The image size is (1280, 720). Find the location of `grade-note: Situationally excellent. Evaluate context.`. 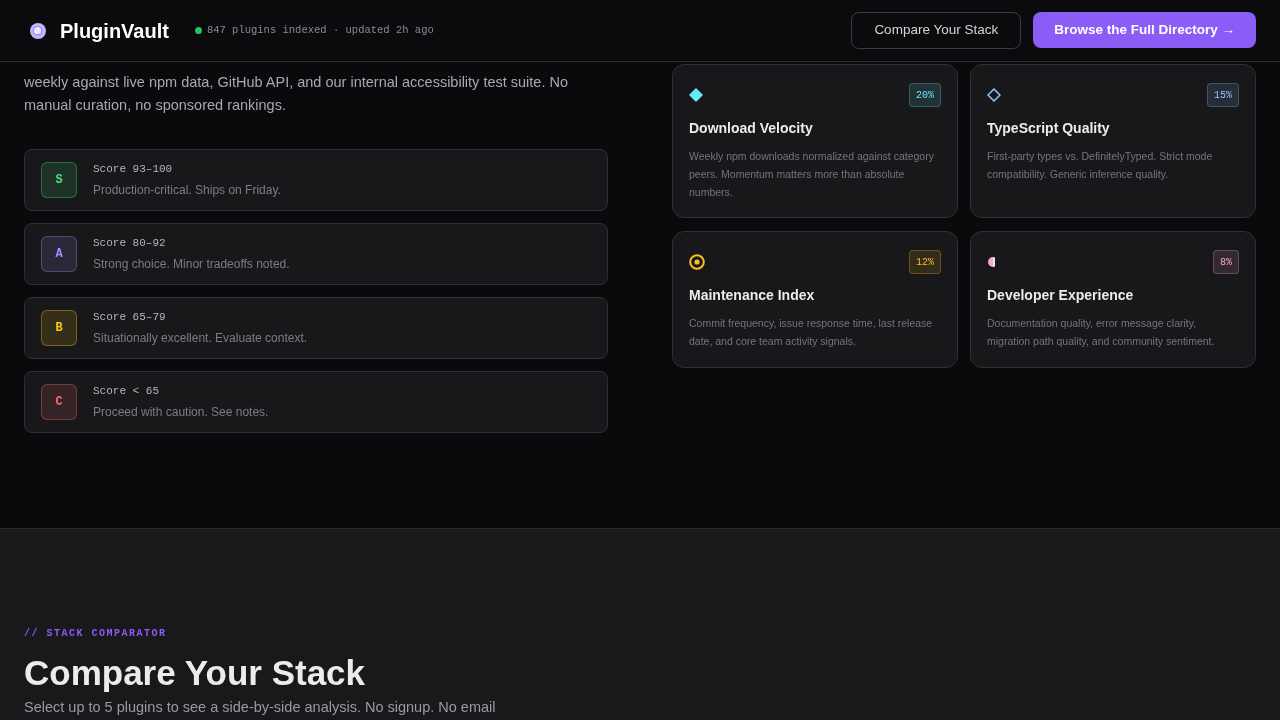

grade-note: Situationally excellent. Evaluate context. is located at coordinates (200, 338).